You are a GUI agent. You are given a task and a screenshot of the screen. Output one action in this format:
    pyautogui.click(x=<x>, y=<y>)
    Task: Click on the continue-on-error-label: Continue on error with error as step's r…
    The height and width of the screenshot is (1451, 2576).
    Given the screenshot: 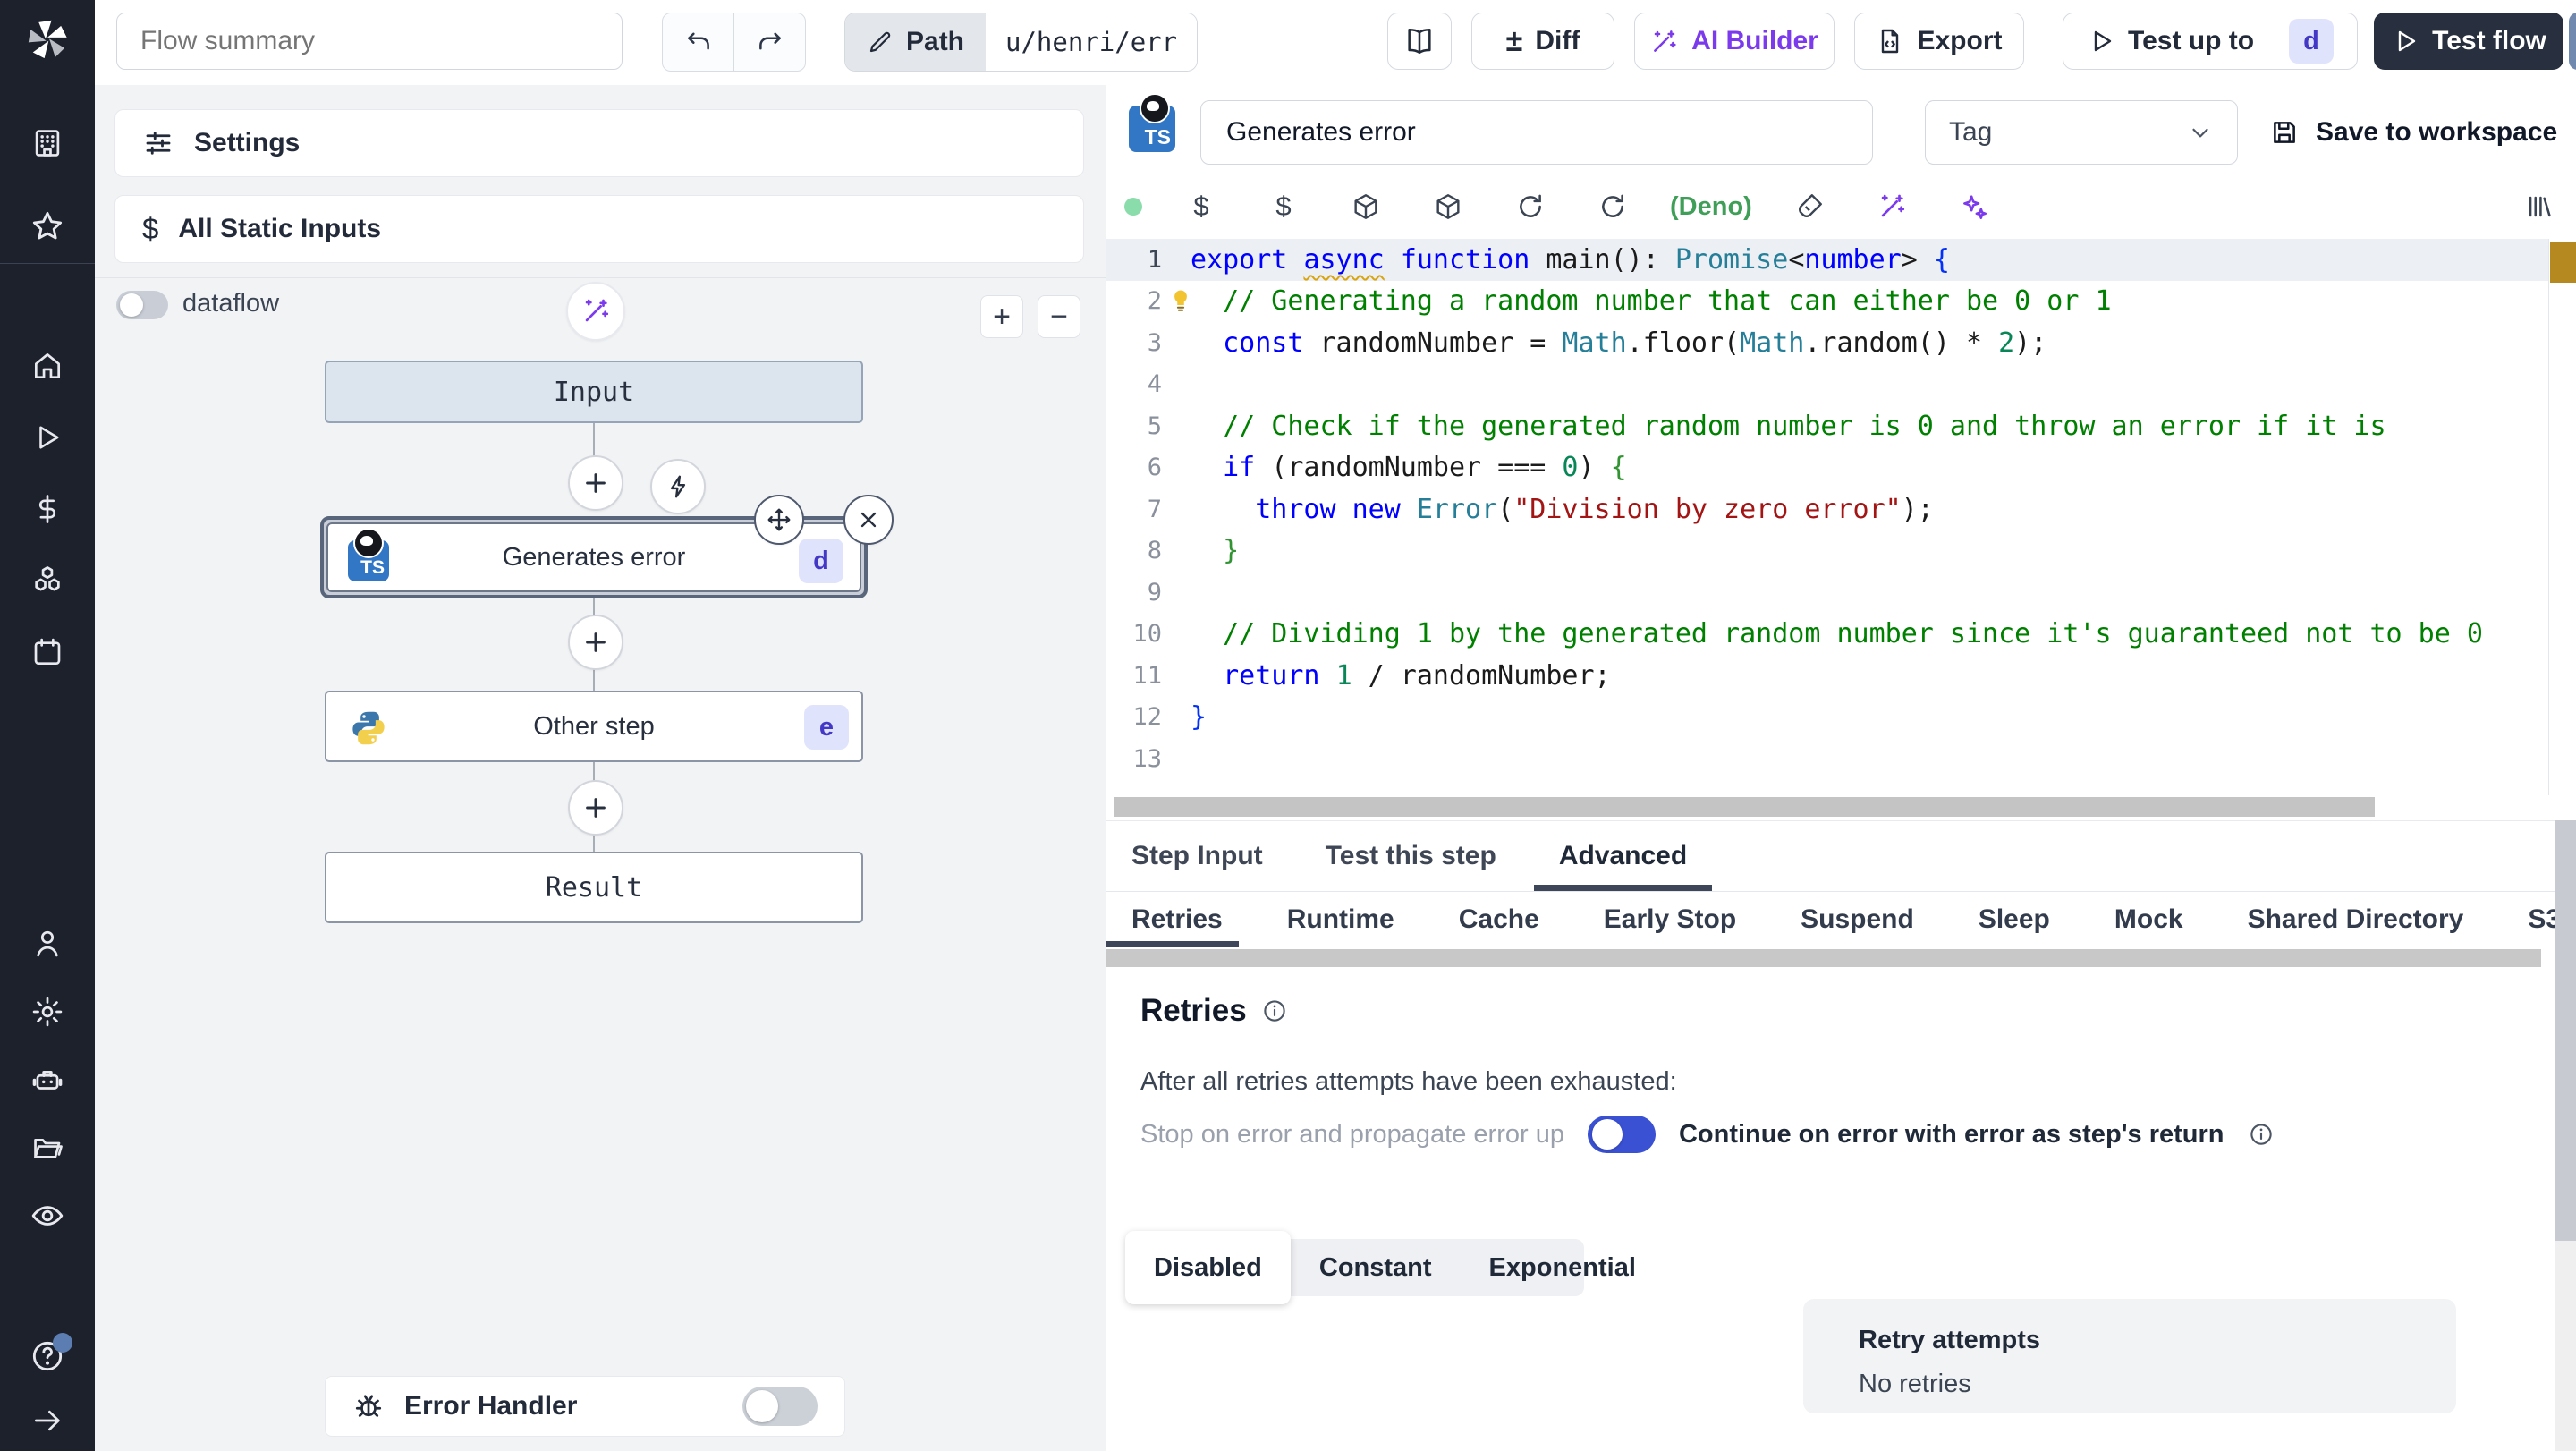 What is the action you would take?
    pyautogui.click(x=1951, y=1135)
    